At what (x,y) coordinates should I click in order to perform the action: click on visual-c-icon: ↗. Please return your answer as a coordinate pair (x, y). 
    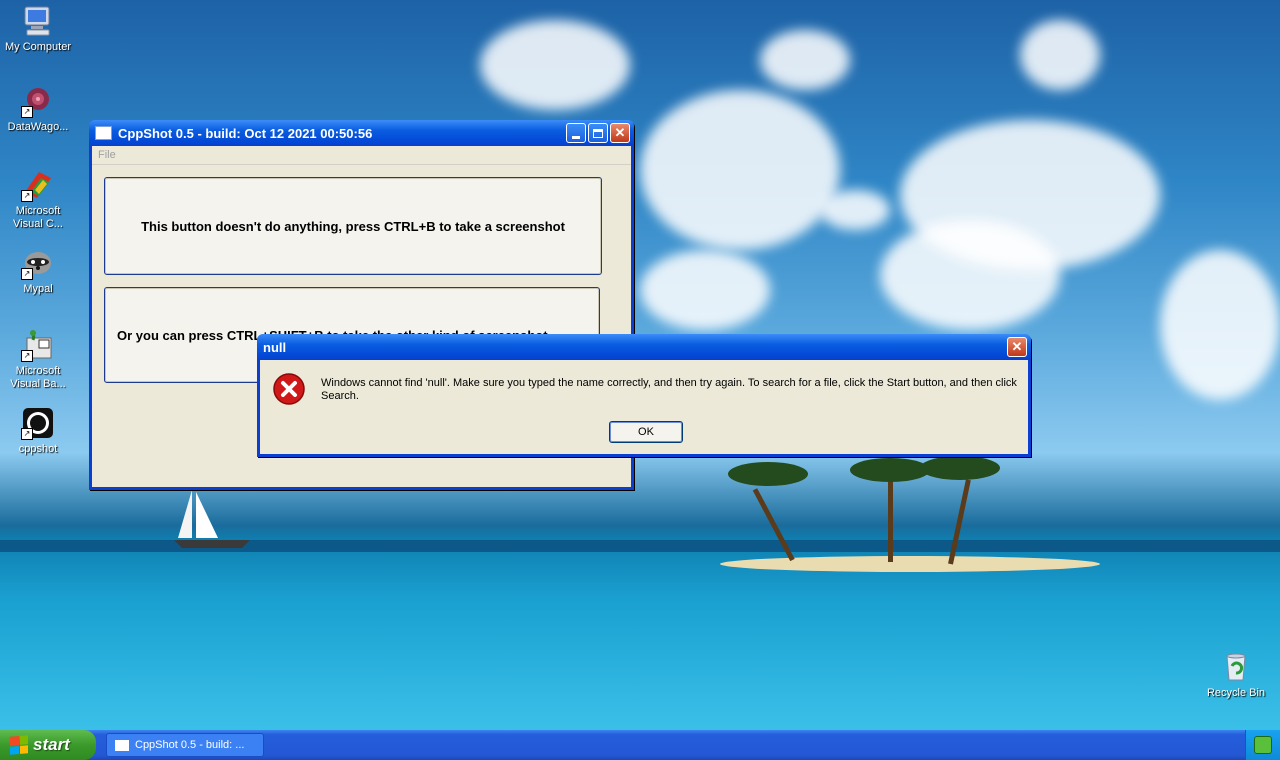
    Looking at the image, I should click on (38, 185).